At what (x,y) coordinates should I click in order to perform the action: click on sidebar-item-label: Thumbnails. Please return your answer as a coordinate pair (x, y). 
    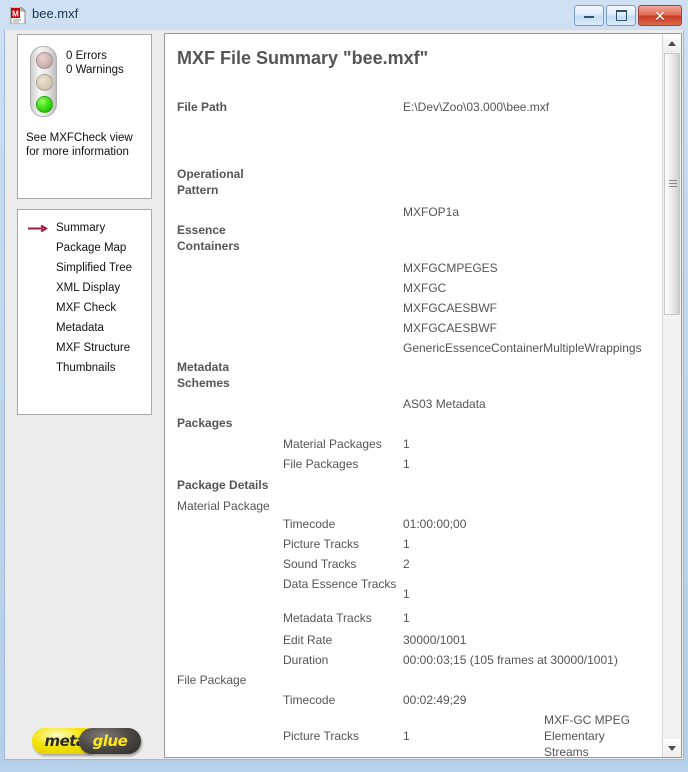
    Looking at the image, I should click on (86, 368).